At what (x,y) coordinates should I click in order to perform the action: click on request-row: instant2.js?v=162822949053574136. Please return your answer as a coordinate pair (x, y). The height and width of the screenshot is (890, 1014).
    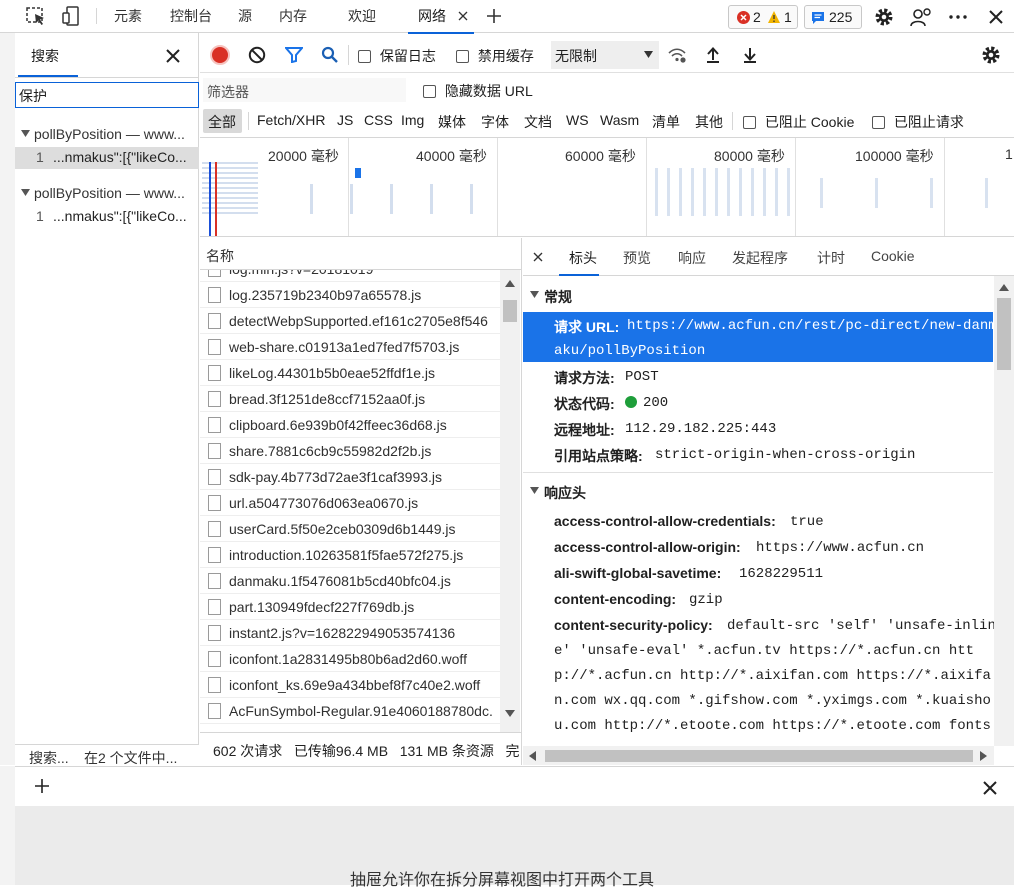
    Looking at the image, I should click on (350, 633).